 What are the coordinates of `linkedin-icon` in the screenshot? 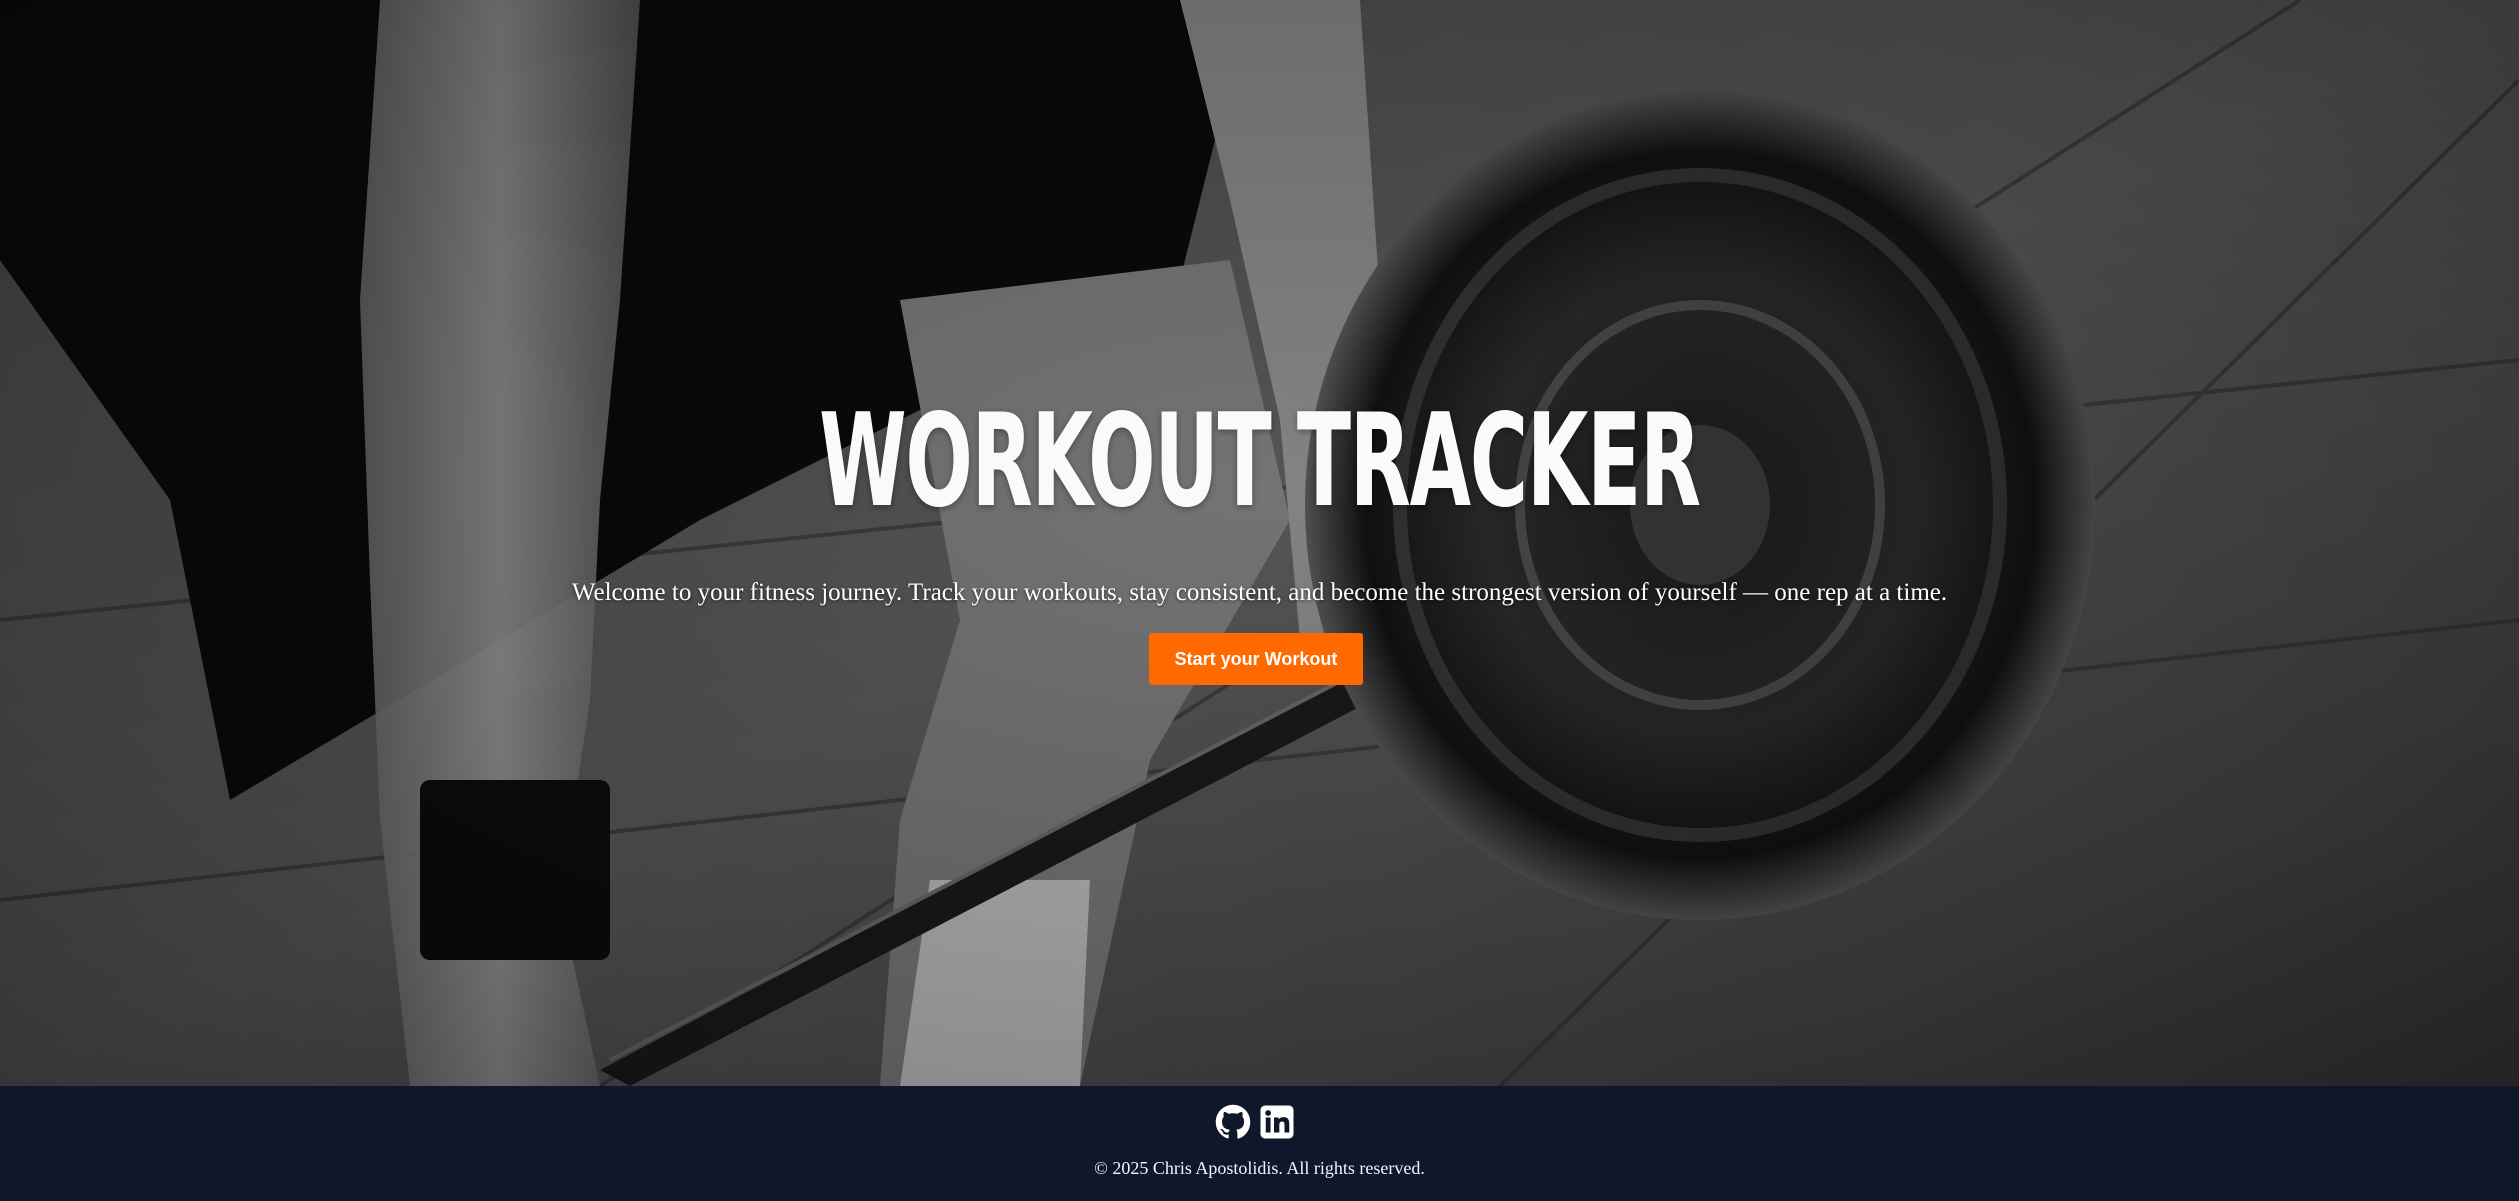 It's located at (1277, 1122).